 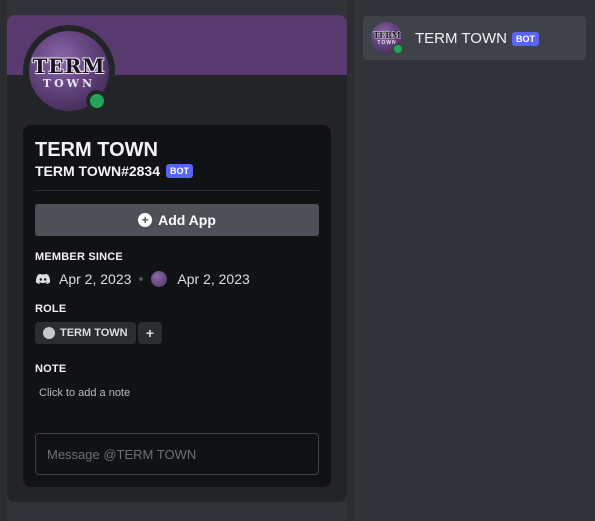 I want to click on add-app-button: + Add App, so click(x=177, y=220).